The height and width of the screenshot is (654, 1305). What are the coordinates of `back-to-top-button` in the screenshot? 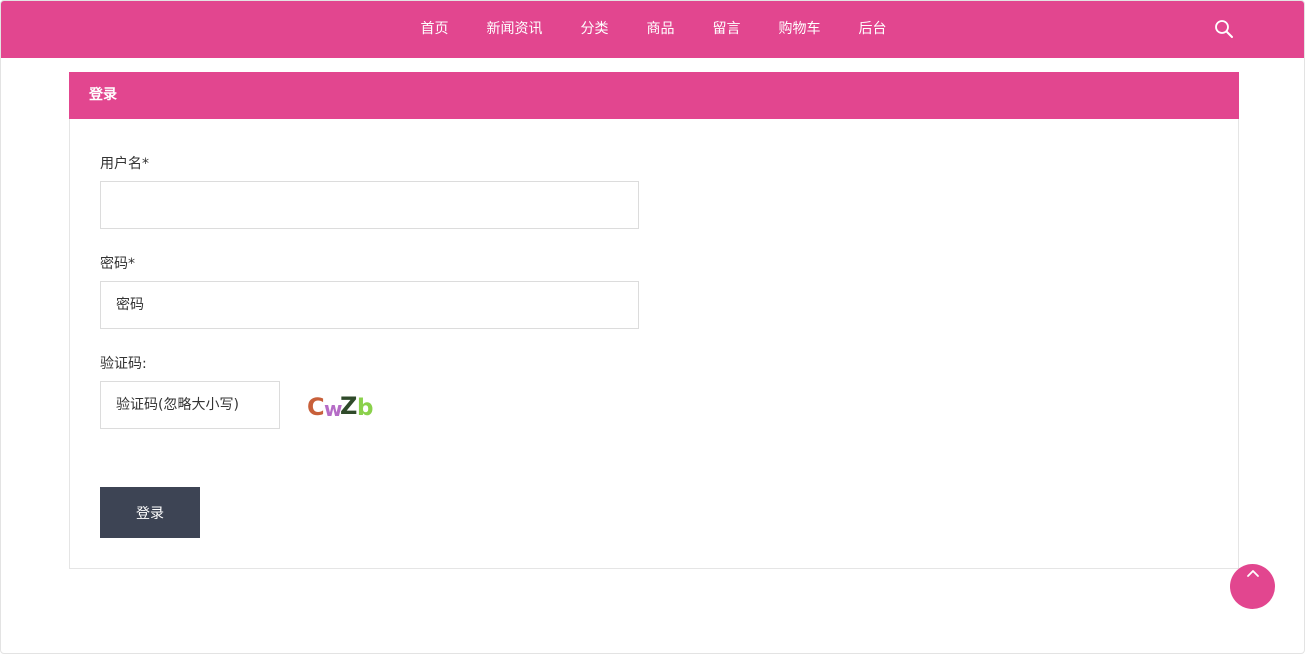 It's located at (1252, 586).